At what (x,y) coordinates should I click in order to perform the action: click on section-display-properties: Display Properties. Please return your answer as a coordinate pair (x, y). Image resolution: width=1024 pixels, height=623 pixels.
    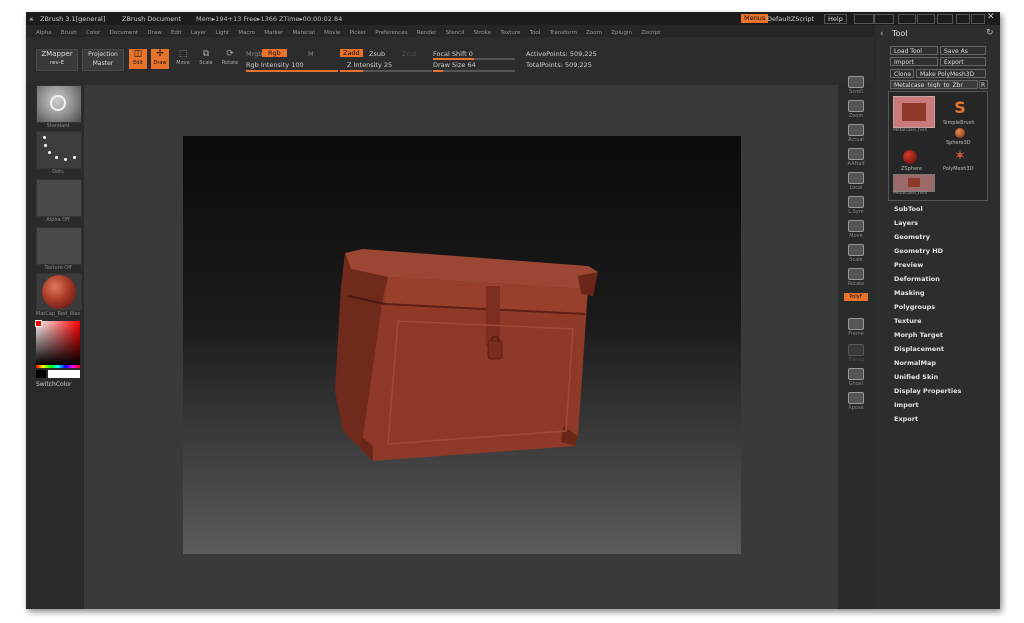
    Looking at the image, I should click on (927, 391).